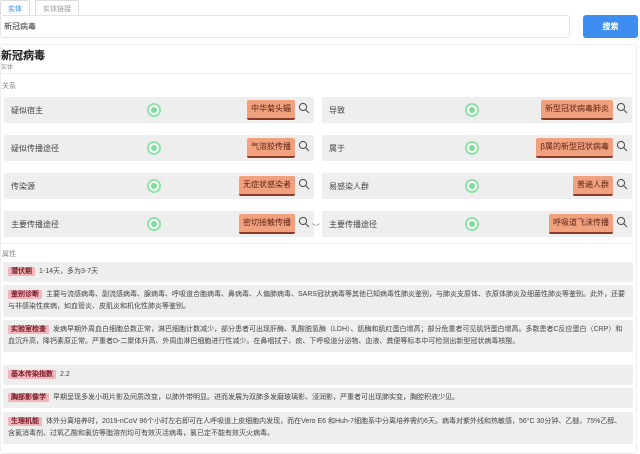 This screenshot has height=454, width=640. Describe the element at coordinates (23, 186) in the screenshot. I see `relation-label: 传染源` at that location.